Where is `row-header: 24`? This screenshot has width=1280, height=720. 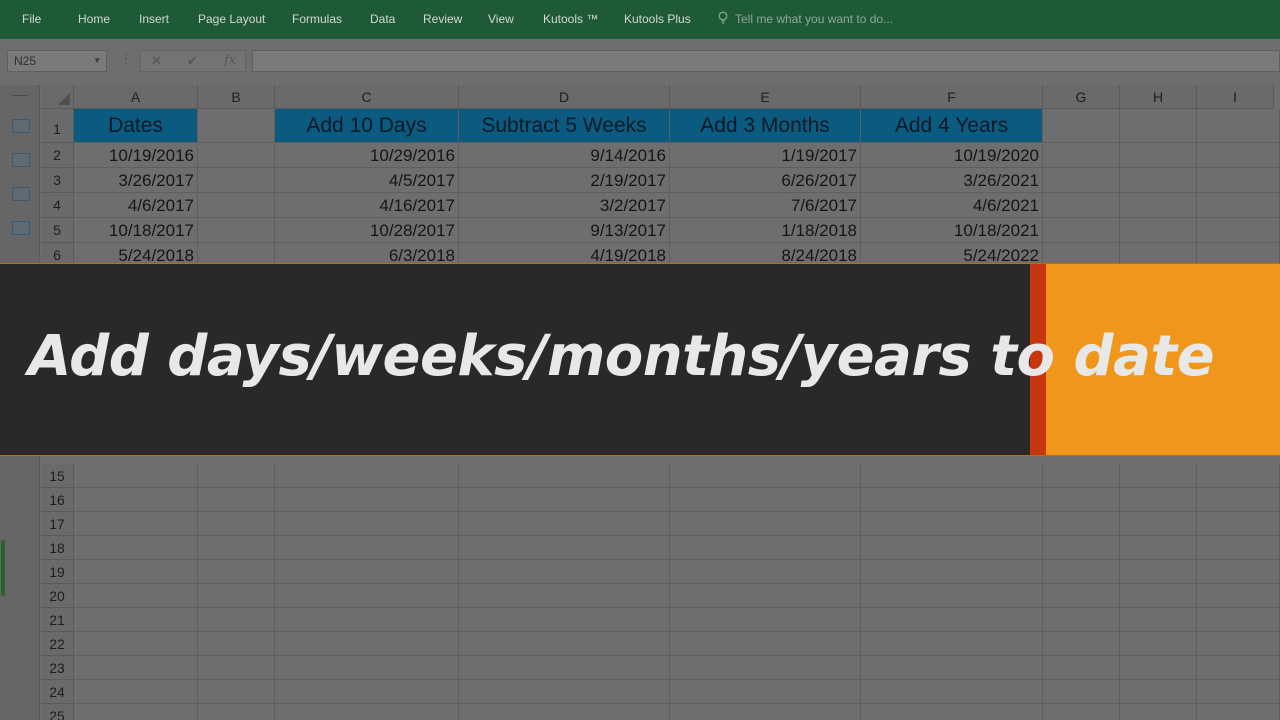 row-header: 24 is located at coordinates (57, 692).